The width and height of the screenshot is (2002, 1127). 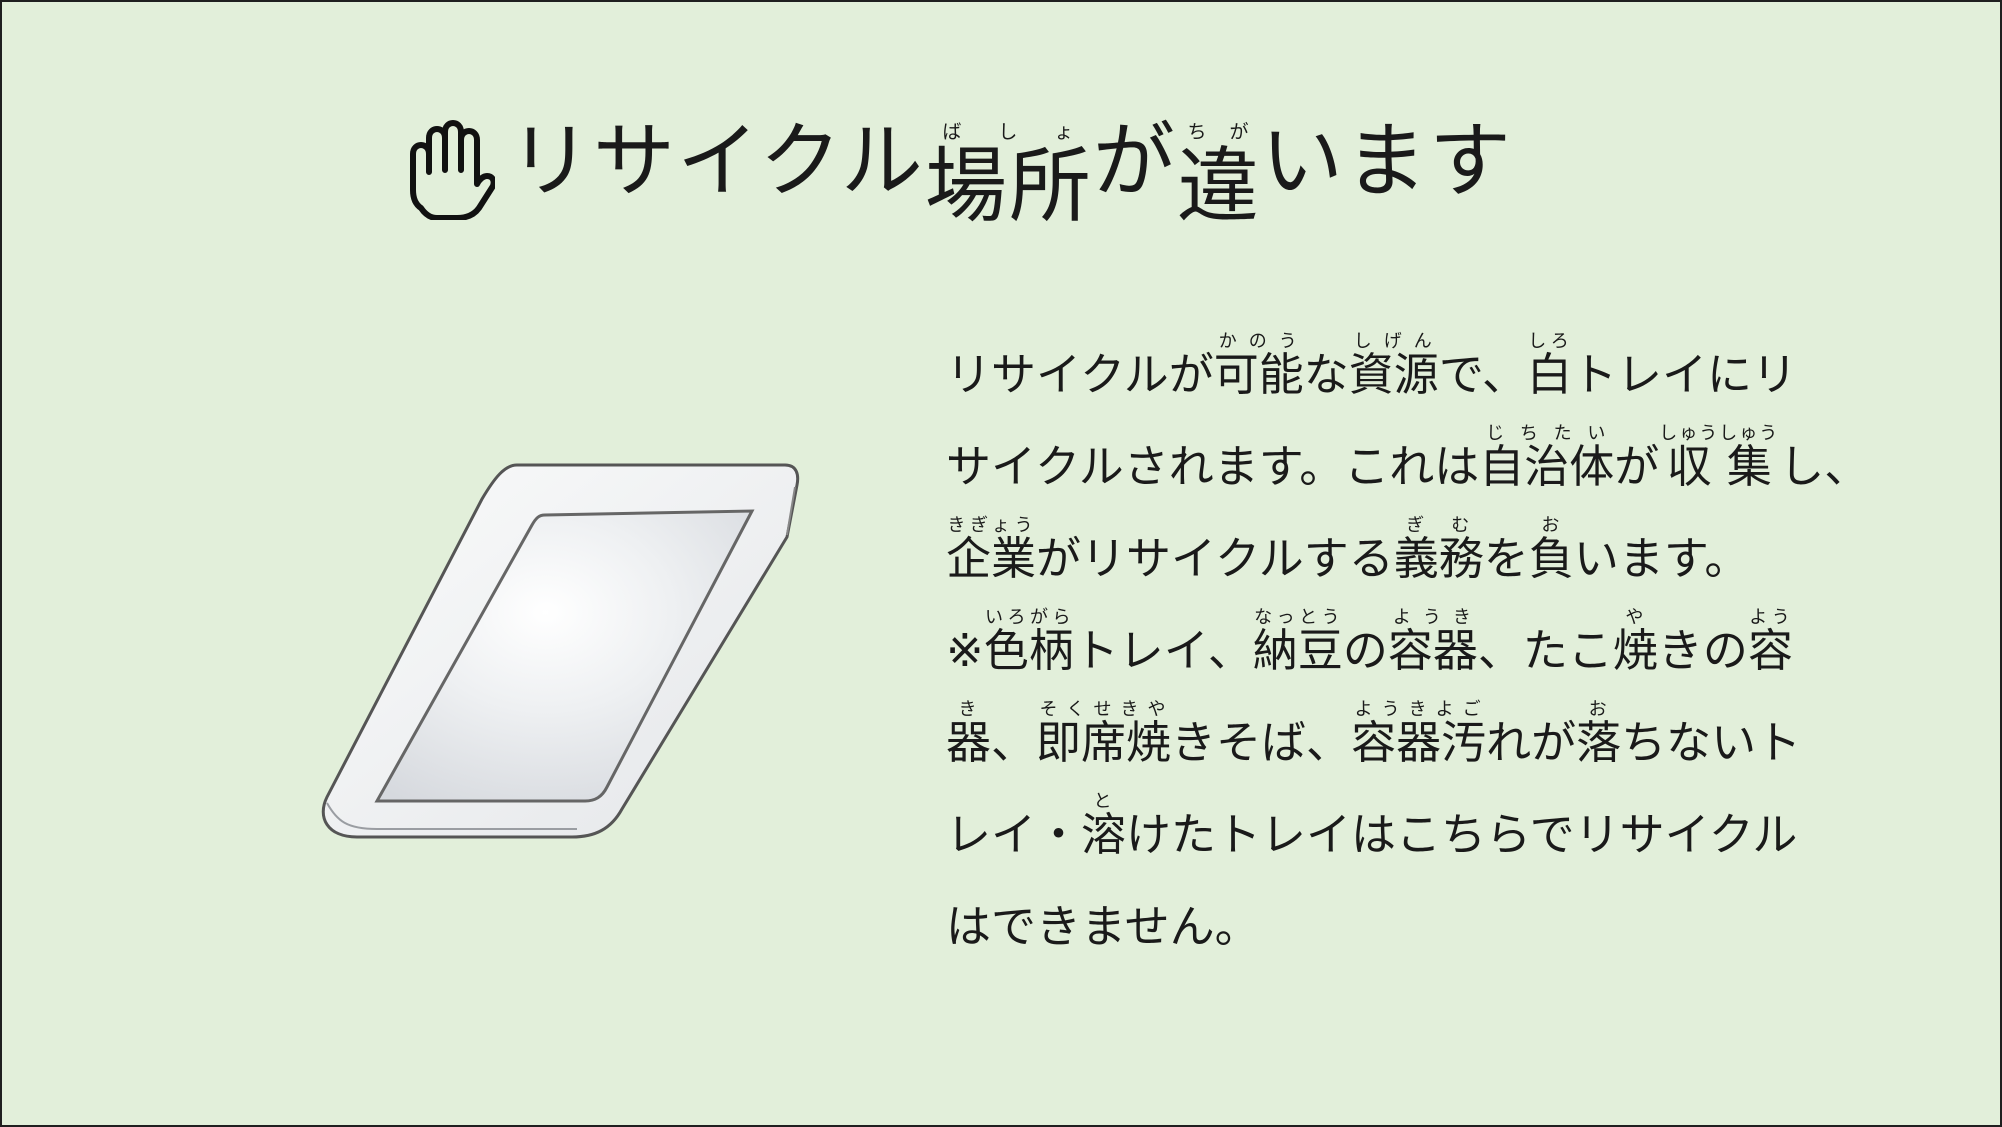 I want to click on ruby-text: 白しろ, so click(x=1549, y=366).